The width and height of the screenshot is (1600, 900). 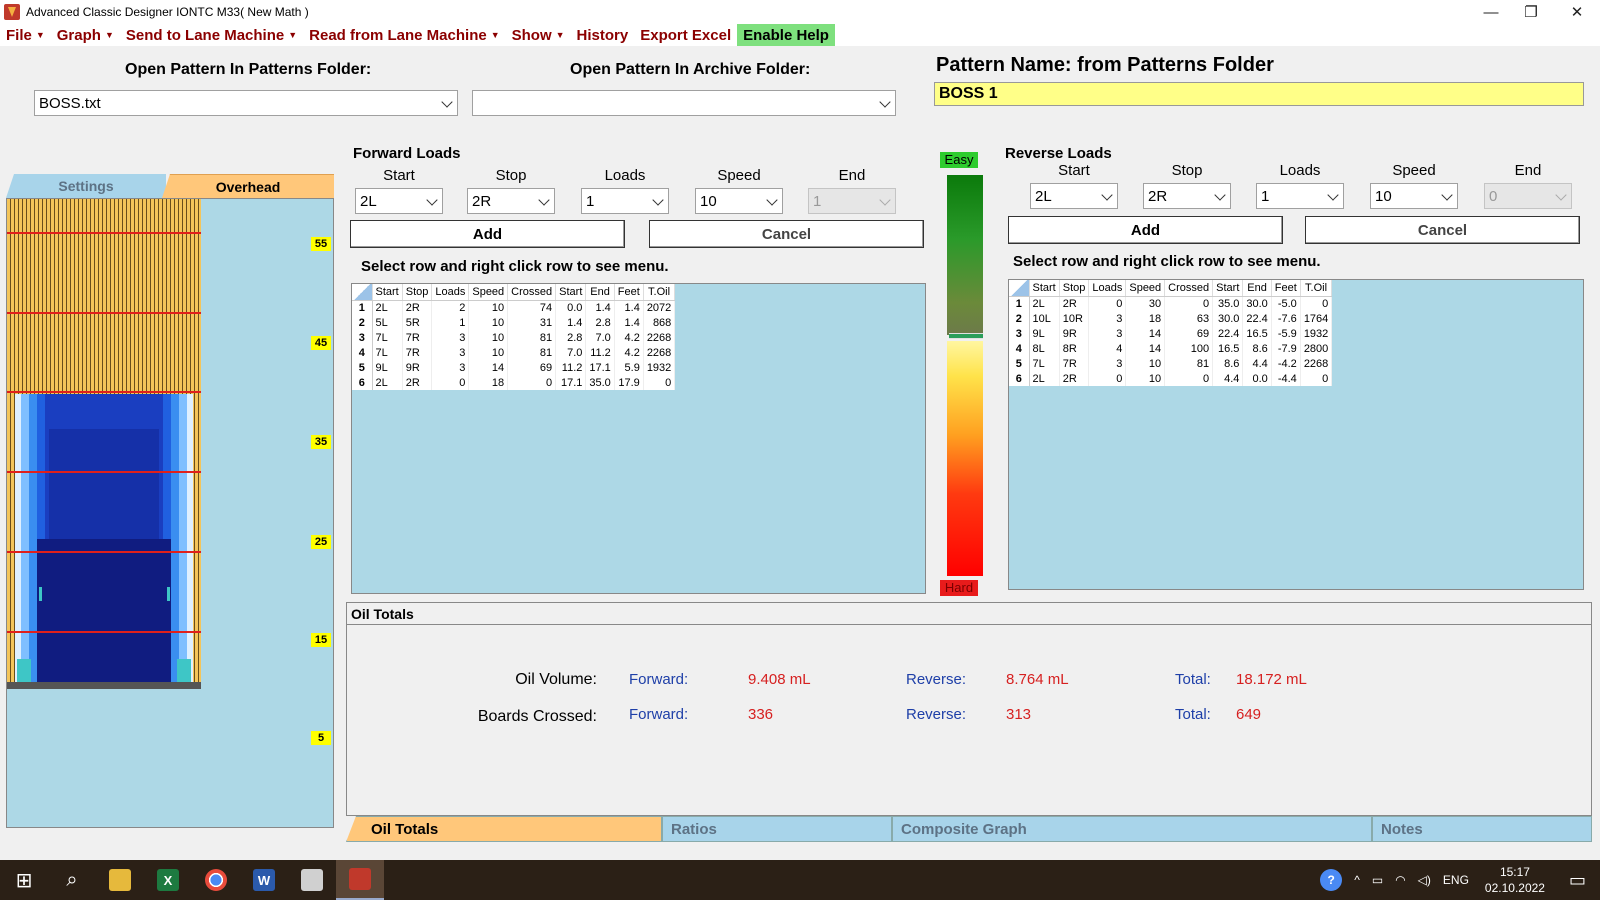 What do you see at coordinates (246, 103) in the screenshot?
I see `patterns-folder-select: BOSS.txt` at bounding box center [246, 103].